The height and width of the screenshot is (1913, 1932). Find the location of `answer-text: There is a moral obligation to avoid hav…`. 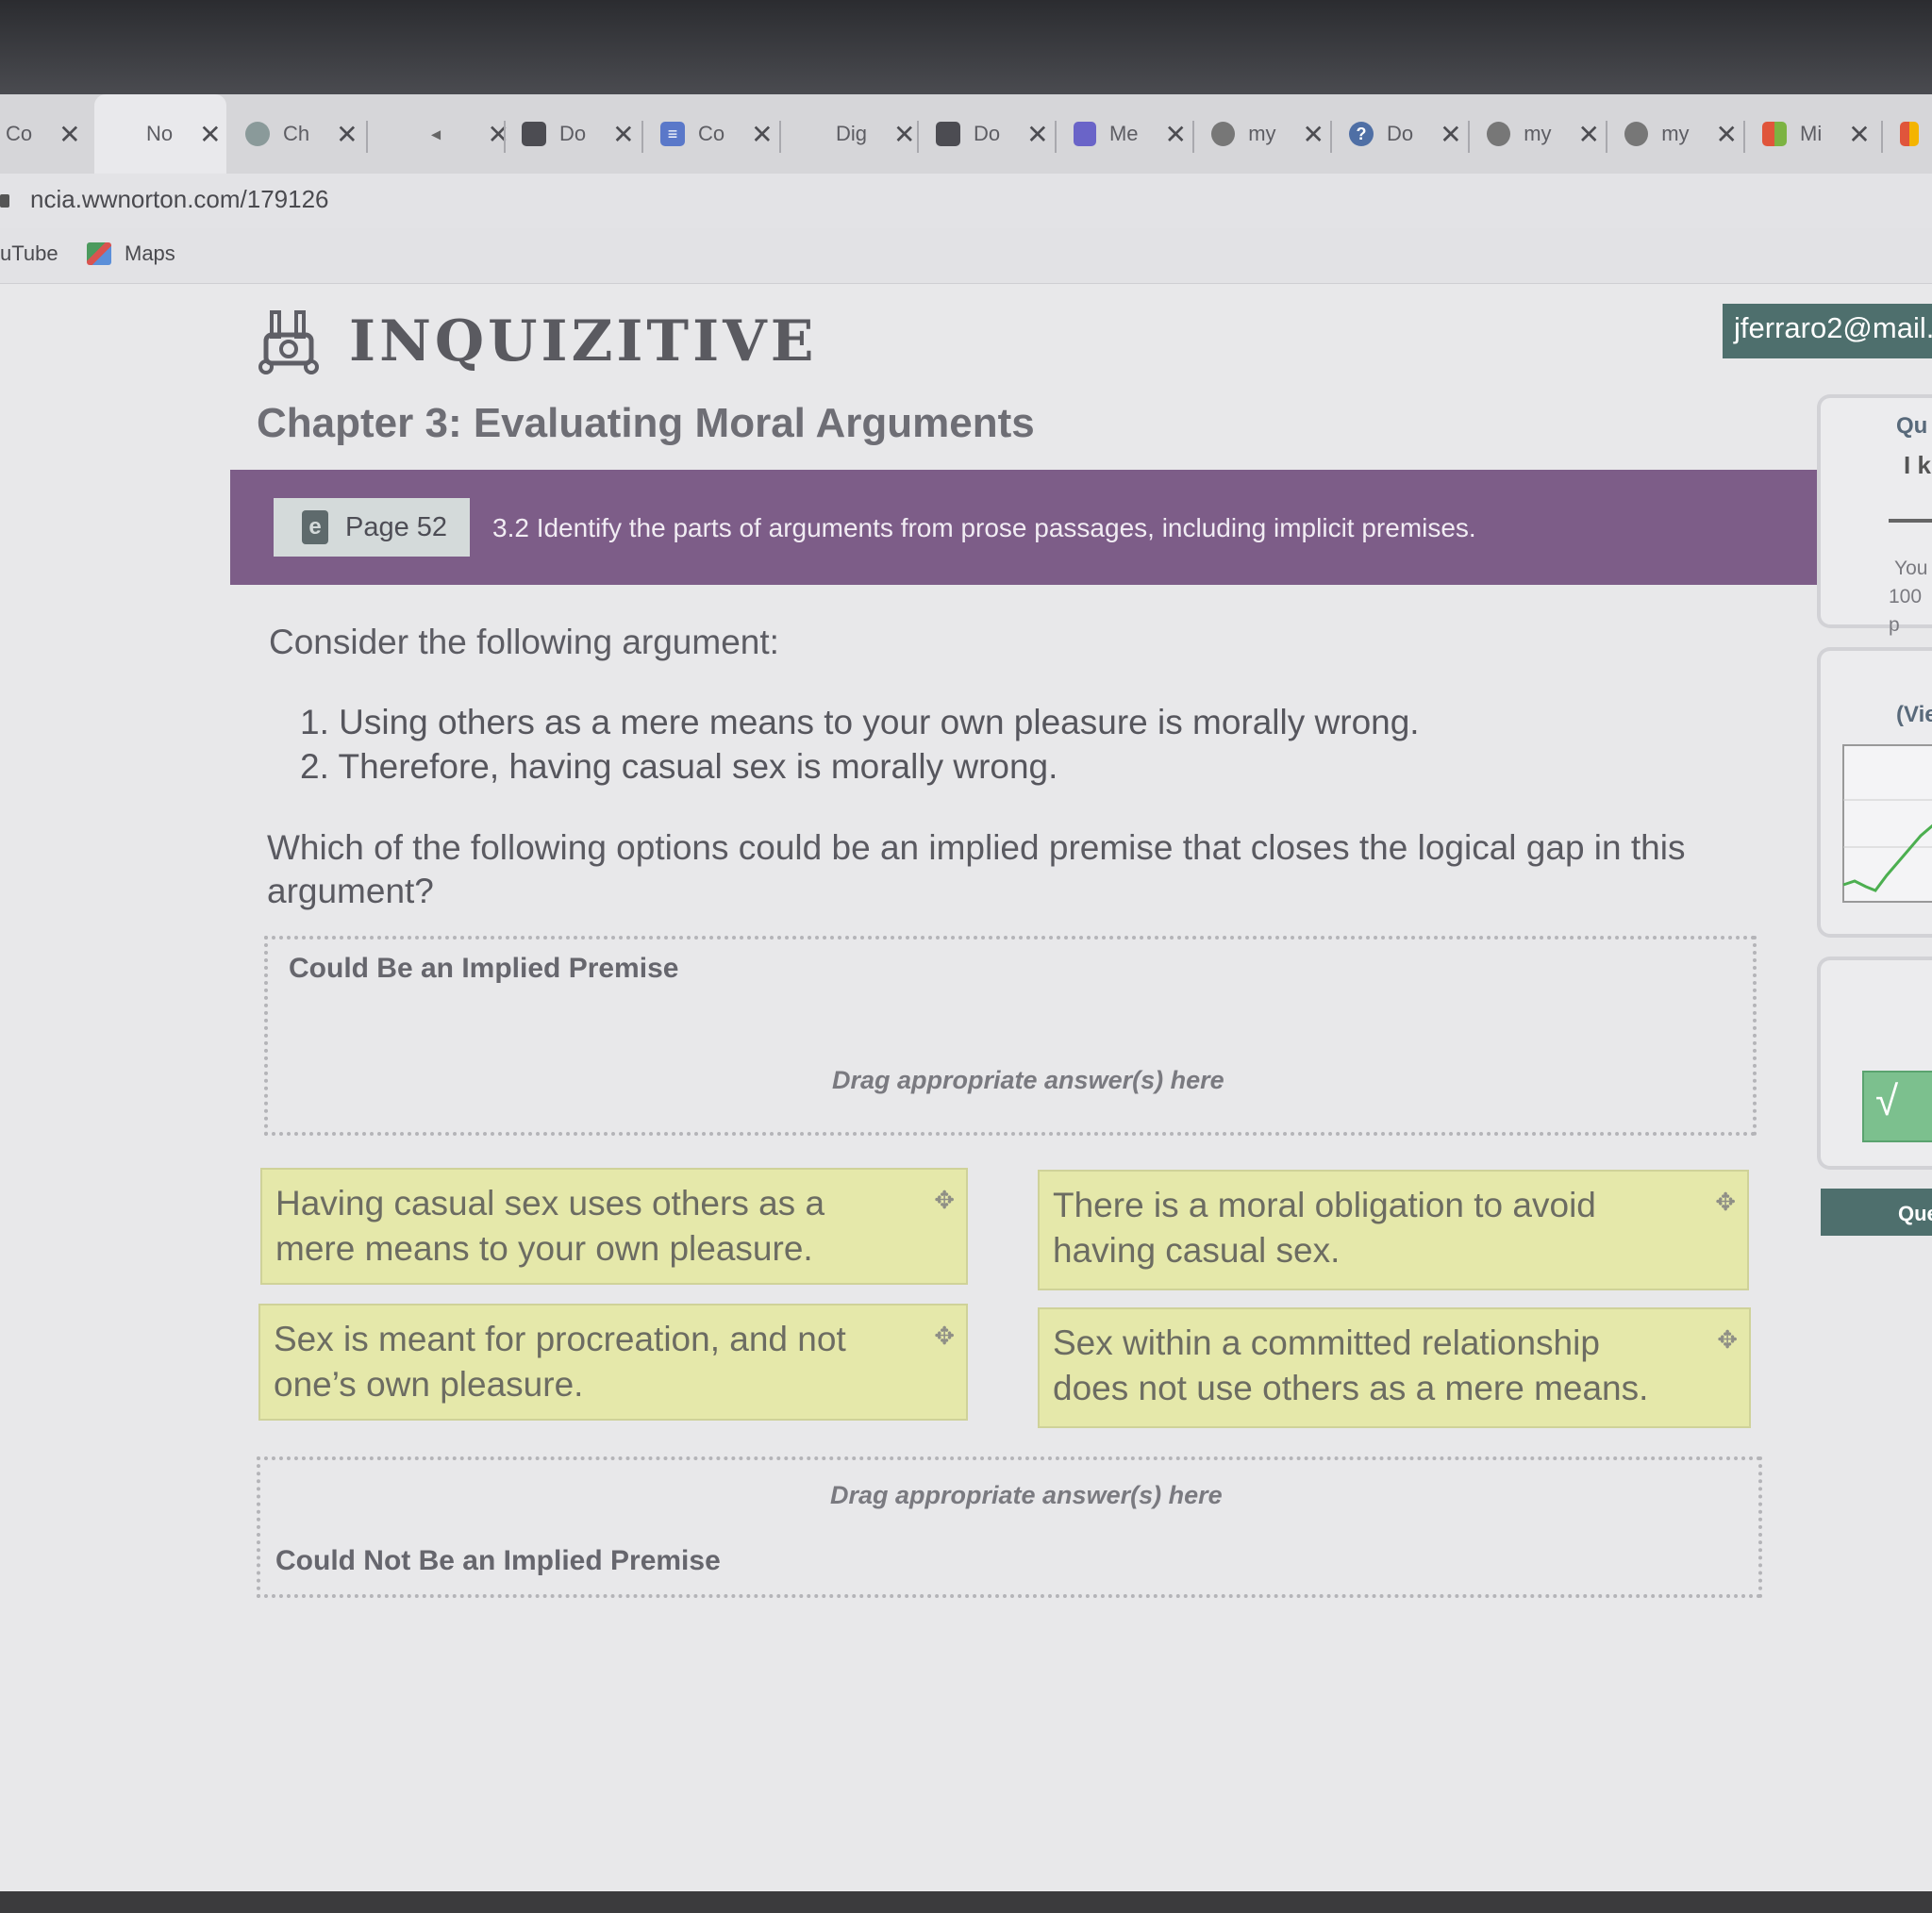

answer-text: There is a moral obligation to avoid hav… is located at coordinates (1324, 1228).